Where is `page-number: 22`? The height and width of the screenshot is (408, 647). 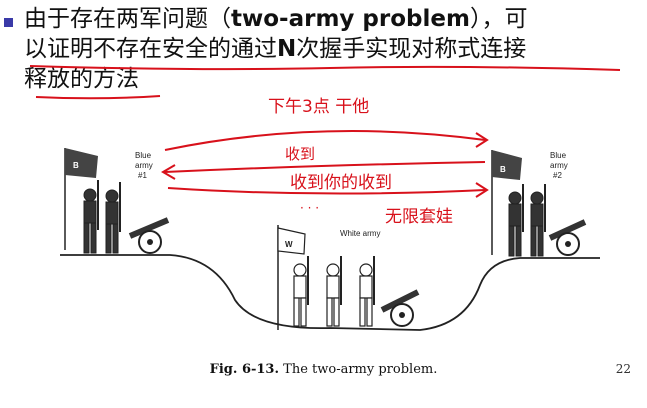 page-number: 22 is located at coordinates (623, 369).